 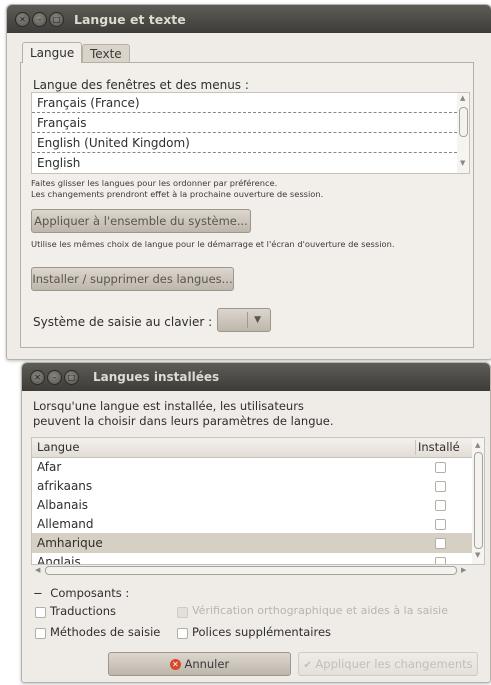 What do you see at coordinates (58, 447) in the screenshot?
I see `column-header-language: Langue` at bounding box center [58, 447].